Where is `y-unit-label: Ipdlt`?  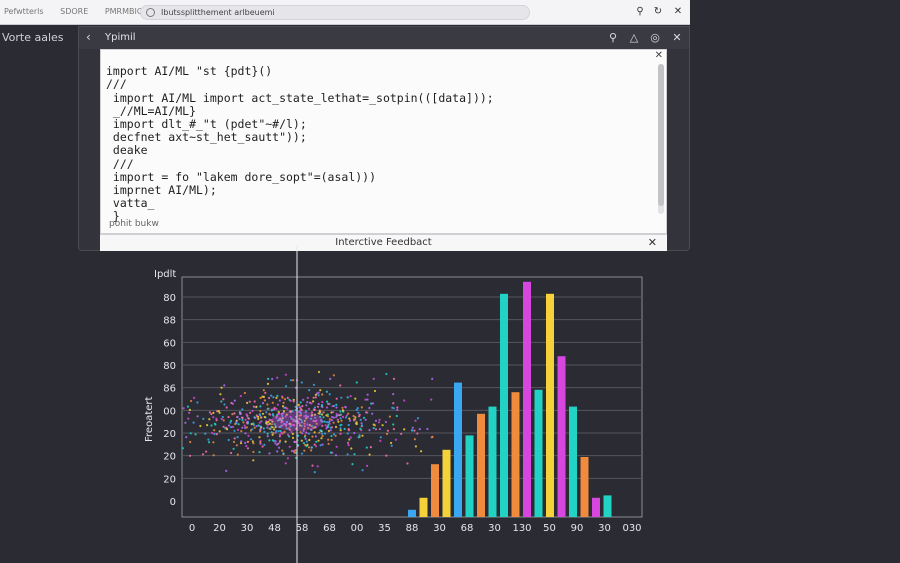
y-unit-label: Ipdlt is located at coordinates (165, 274).